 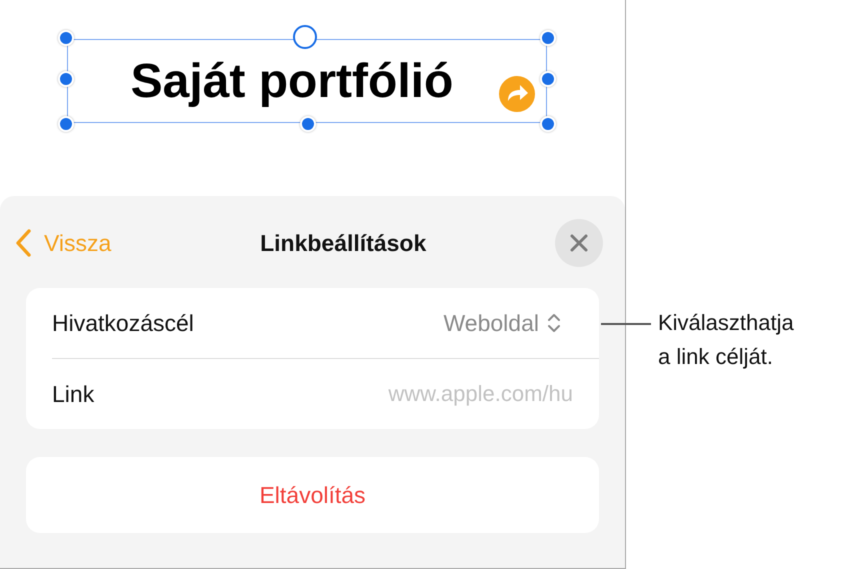 What do you see at coordinates (123, 323) in the screenshot?
I see `row-label: Hivatkozáscél` at bounding box center [123, 323].